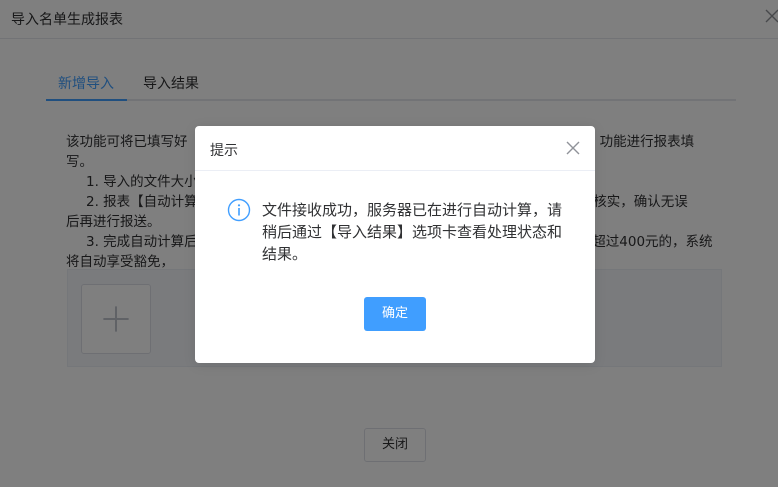 The width and height of the screenshot is (778, 487). What do you see at coordinates (395, 314) in the screenshot?
I see `confirm-button: 确定` at bounding box center [395, 314].